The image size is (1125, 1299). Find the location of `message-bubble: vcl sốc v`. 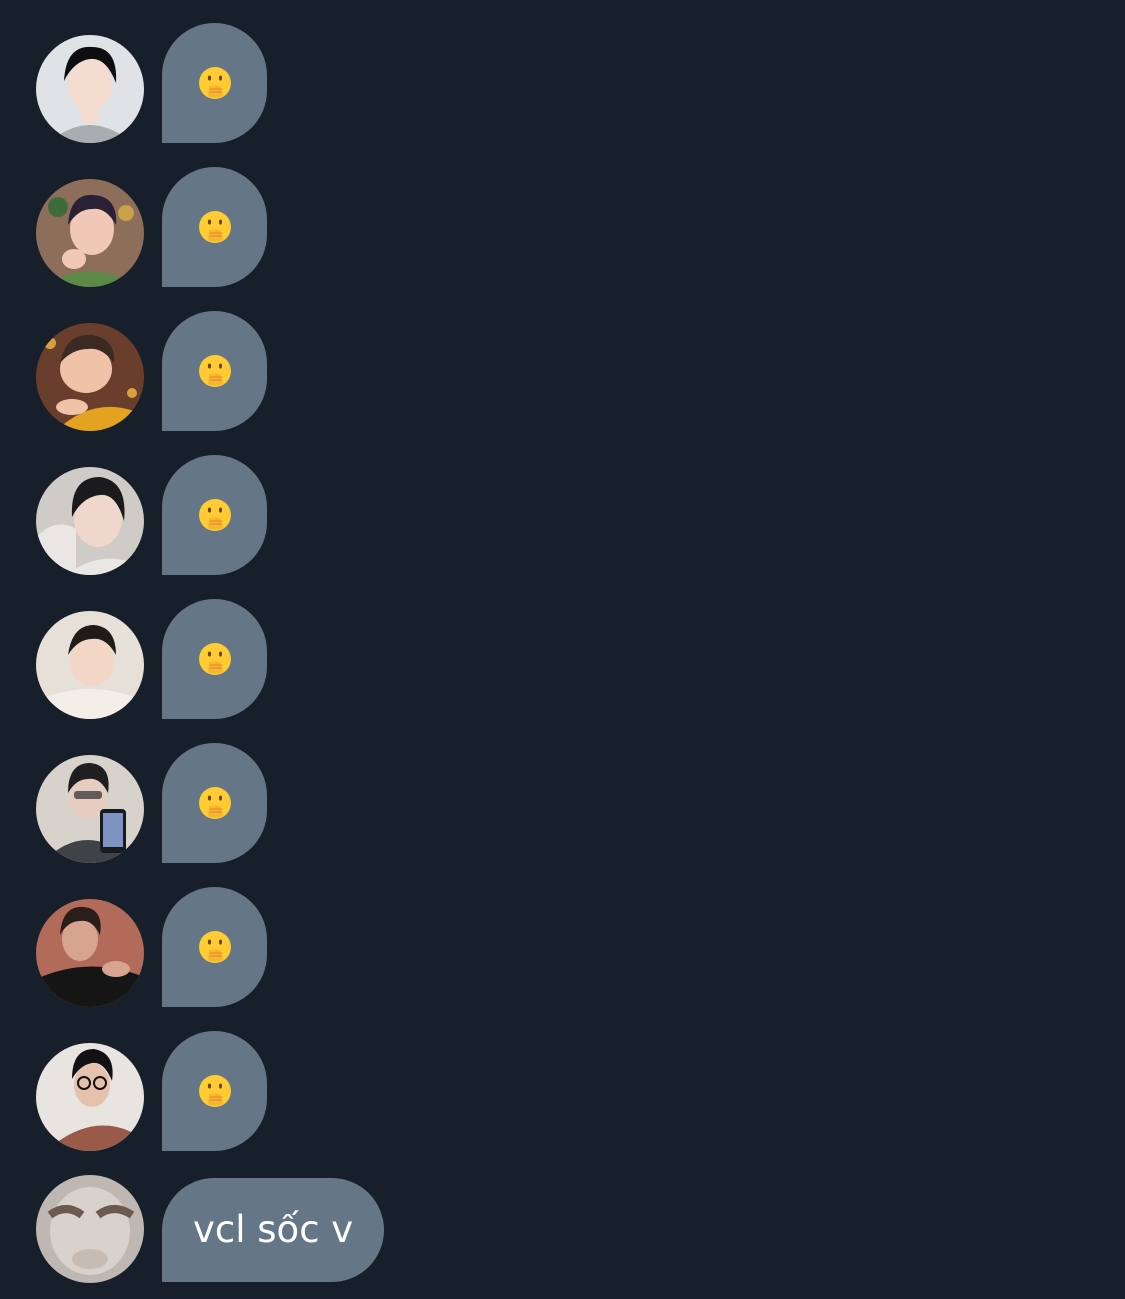

message-bubble: vcl sốc v is located at coordinates (273, 1230).